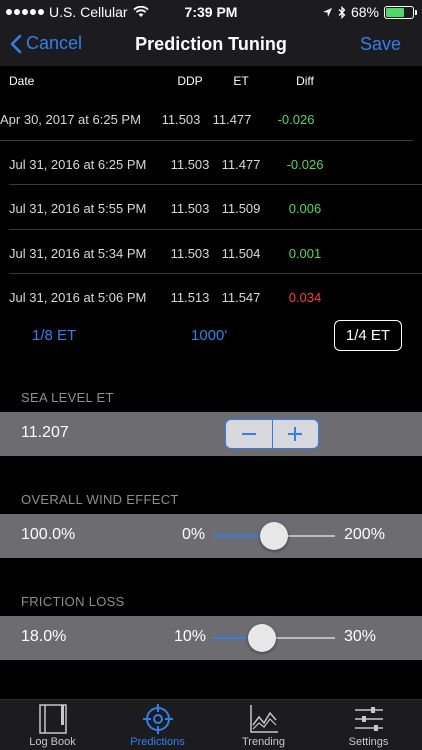 This screenshot has width=422, height=750. I want to click on quarter-et-option: 1/4 ET, so click(368, 335).